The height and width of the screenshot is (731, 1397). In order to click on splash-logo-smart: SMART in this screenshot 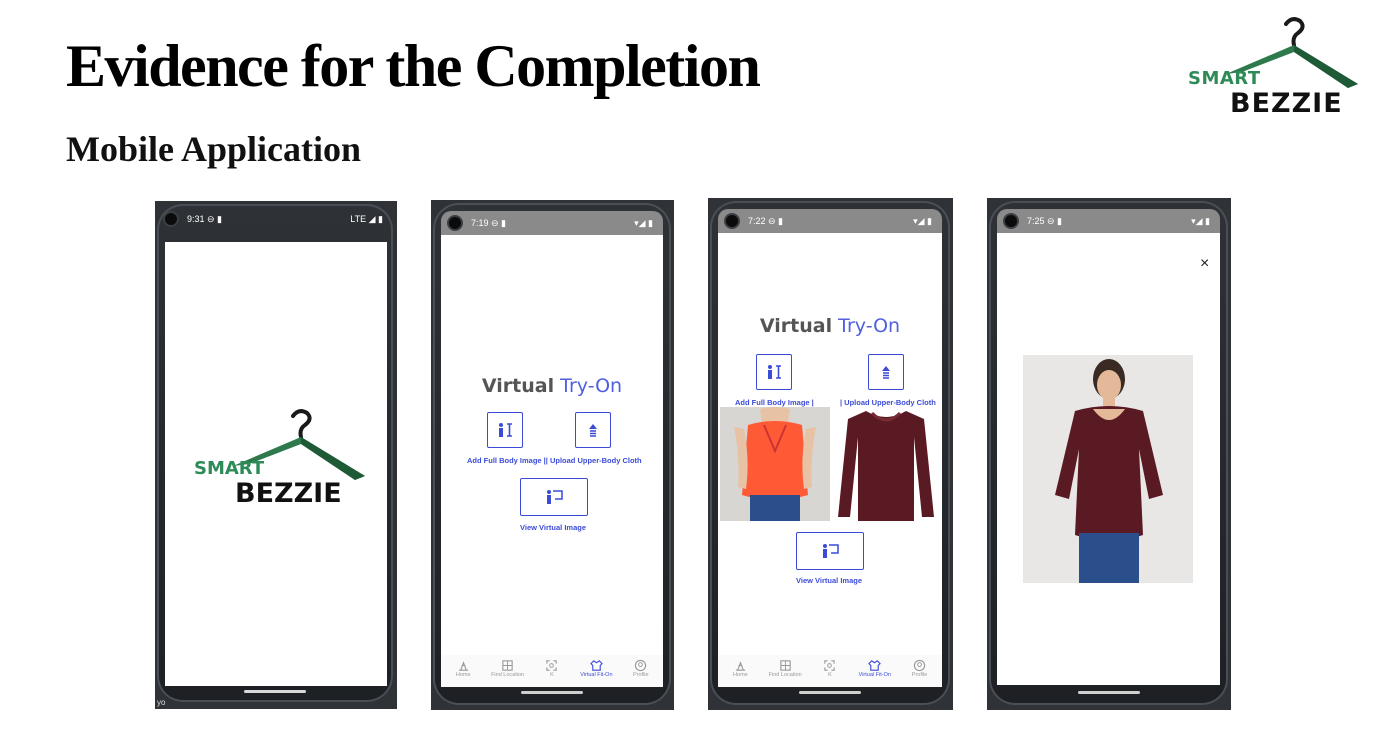, I will do `click(229, 468)`.